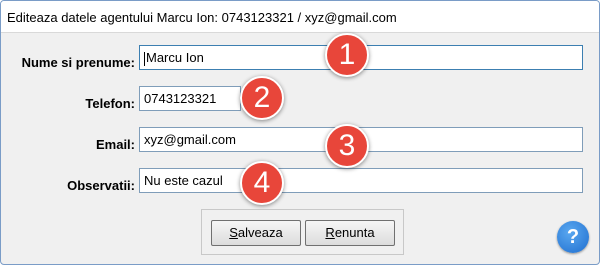 This screenshot has height=265, width=600. Describe the element at coordinates (262, 98) in the screenshot. I see `callout-badge-2: 2` at that location.